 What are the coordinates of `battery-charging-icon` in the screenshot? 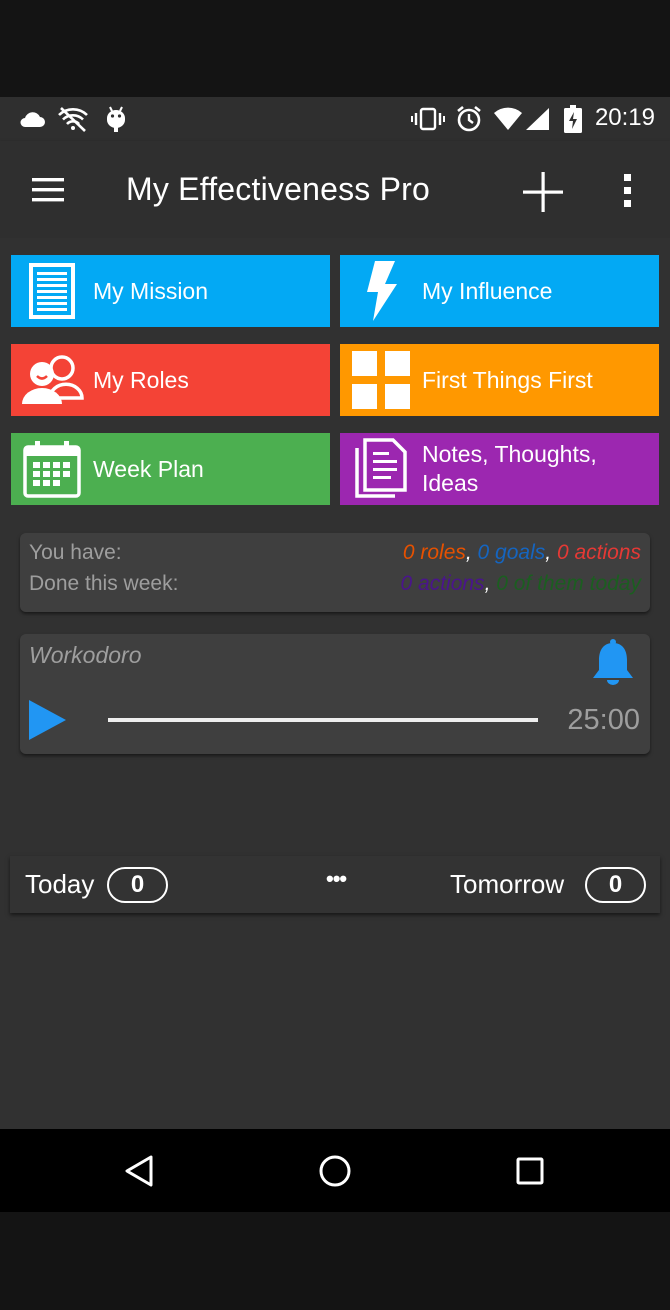 It's located at (573, 119).